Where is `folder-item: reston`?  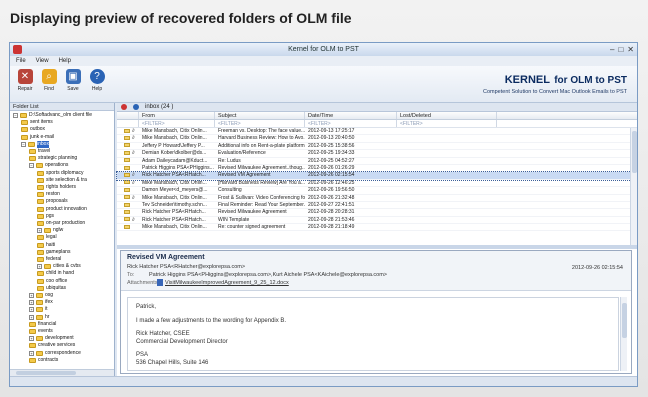 folder-item: reston is located at coordinates (48, 194).